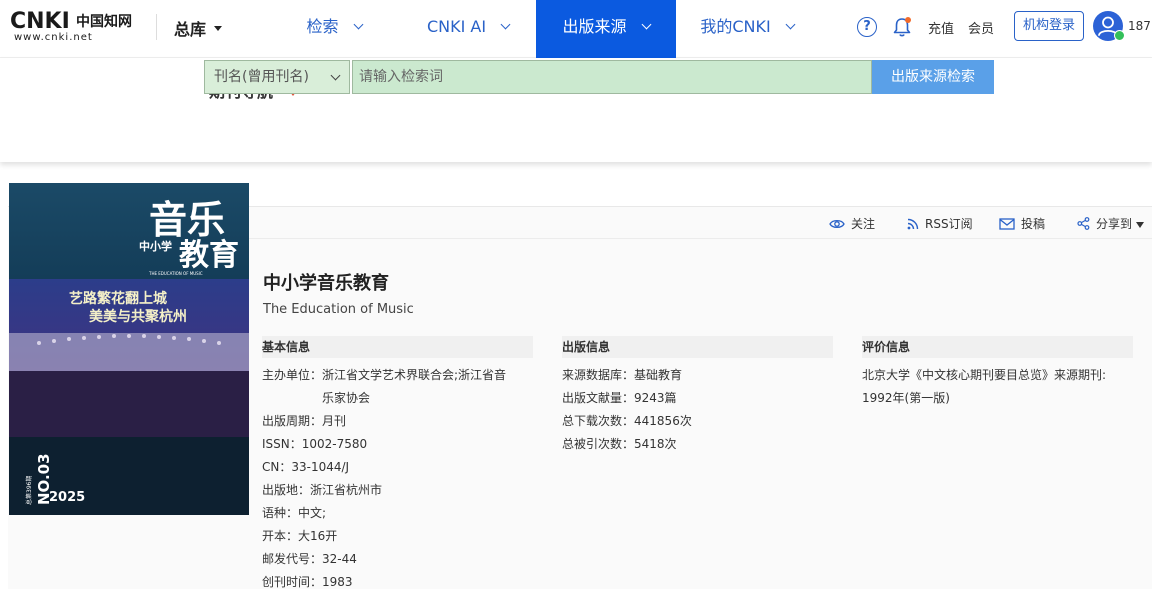 This screenshot has width=1152, height=589. Describe the element at coordinates (53, 37) in the screenshot. I see `logo-url: www.cnki.net` at that location.